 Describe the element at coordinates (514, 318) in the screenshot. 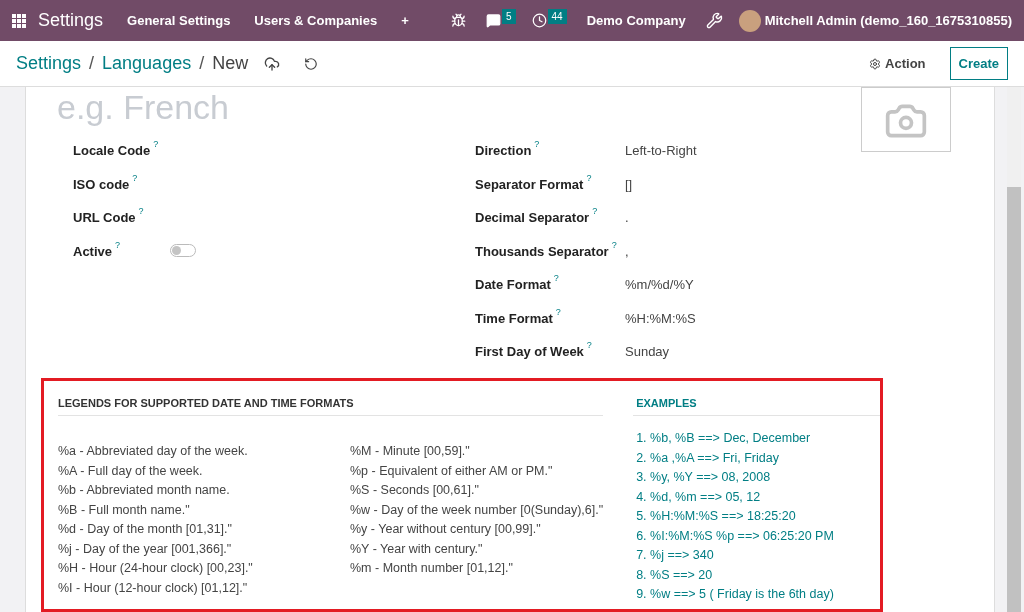

I see `field-label: Time Format` at that location.